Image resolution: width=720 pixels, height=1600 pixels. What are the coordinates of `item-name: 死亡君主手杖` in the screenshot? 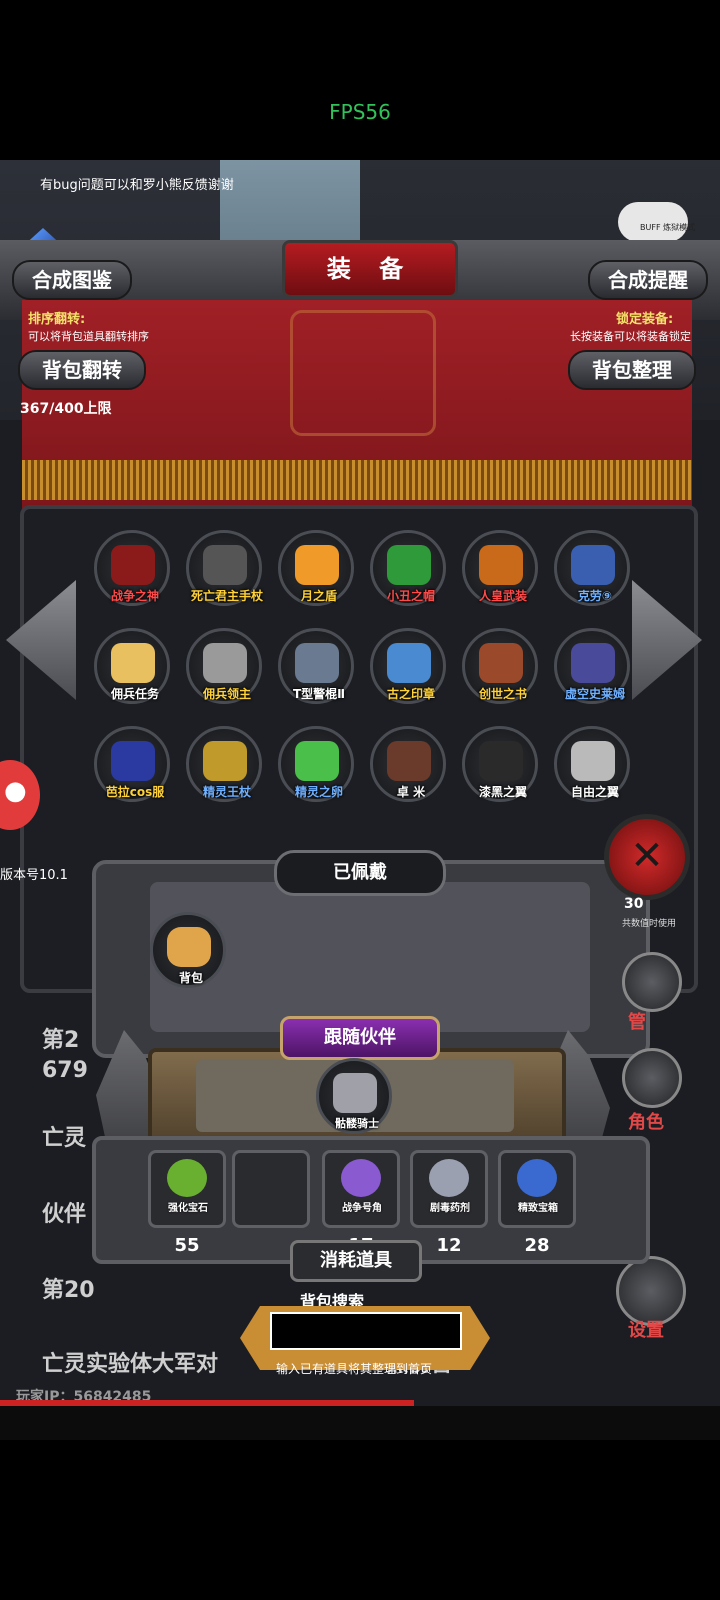 It's located at (226, 596).